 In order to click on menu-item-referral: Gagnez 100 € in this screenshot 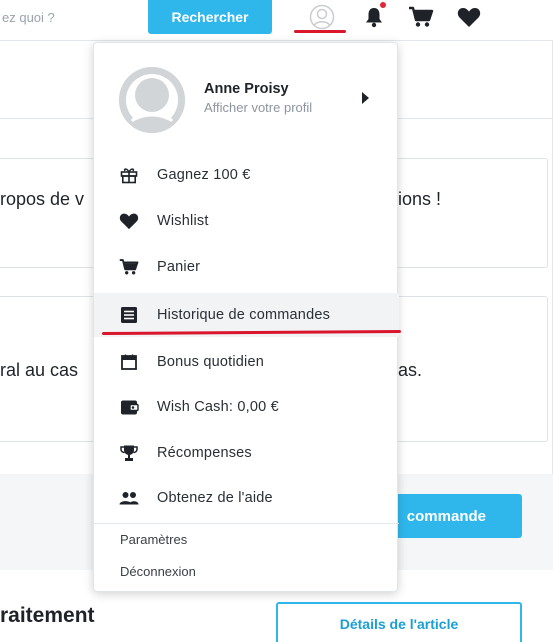, I will do `click(246, 175)`.